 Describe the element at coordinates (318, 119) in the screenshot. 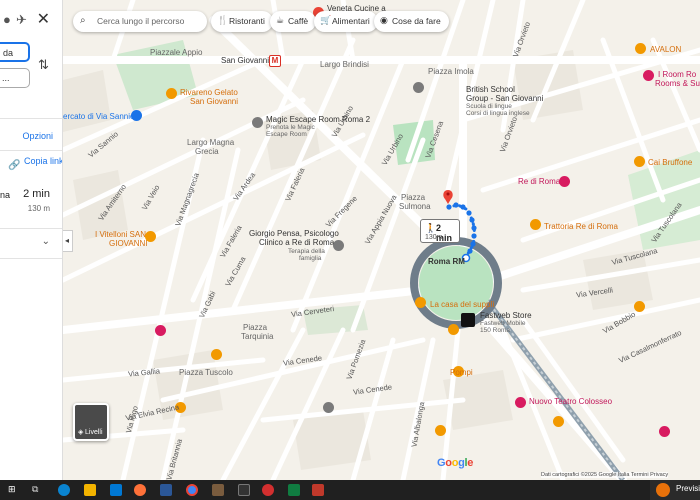

I see `poi-label: Magic Escape Room Roma 2` at that location.